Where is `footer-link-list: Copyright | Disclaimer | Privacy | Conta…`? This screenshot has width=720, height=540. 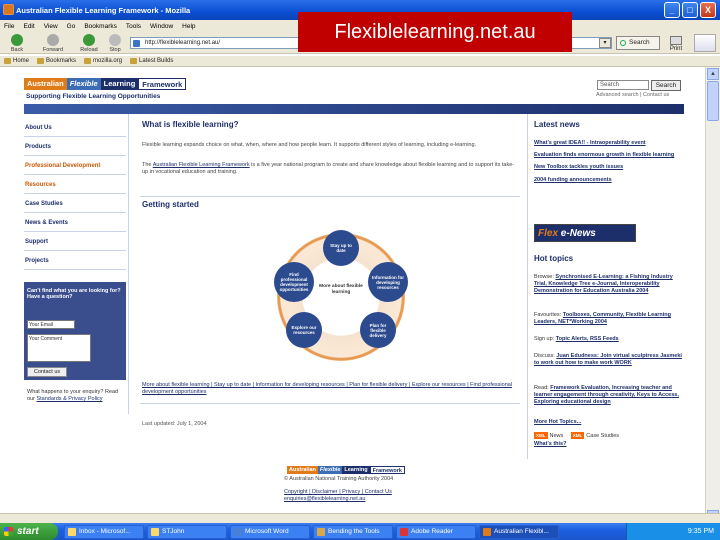 footer-link-list: Copyright | Disclaimer | Privacy | Conta… is located at coordinates (338, 492).